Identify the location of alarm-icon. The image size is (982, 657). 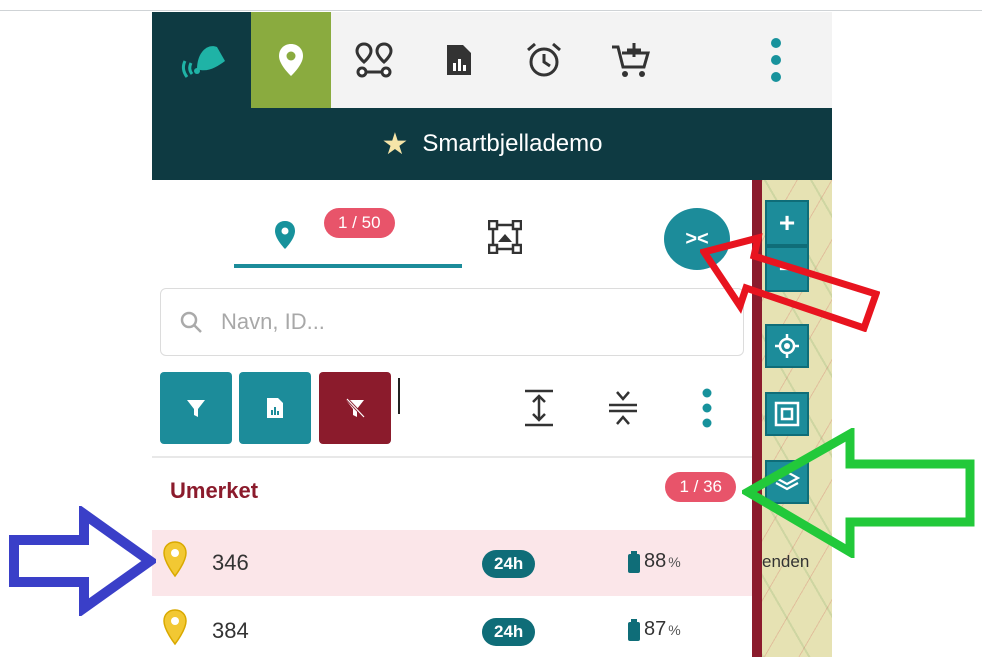
(544, 59).